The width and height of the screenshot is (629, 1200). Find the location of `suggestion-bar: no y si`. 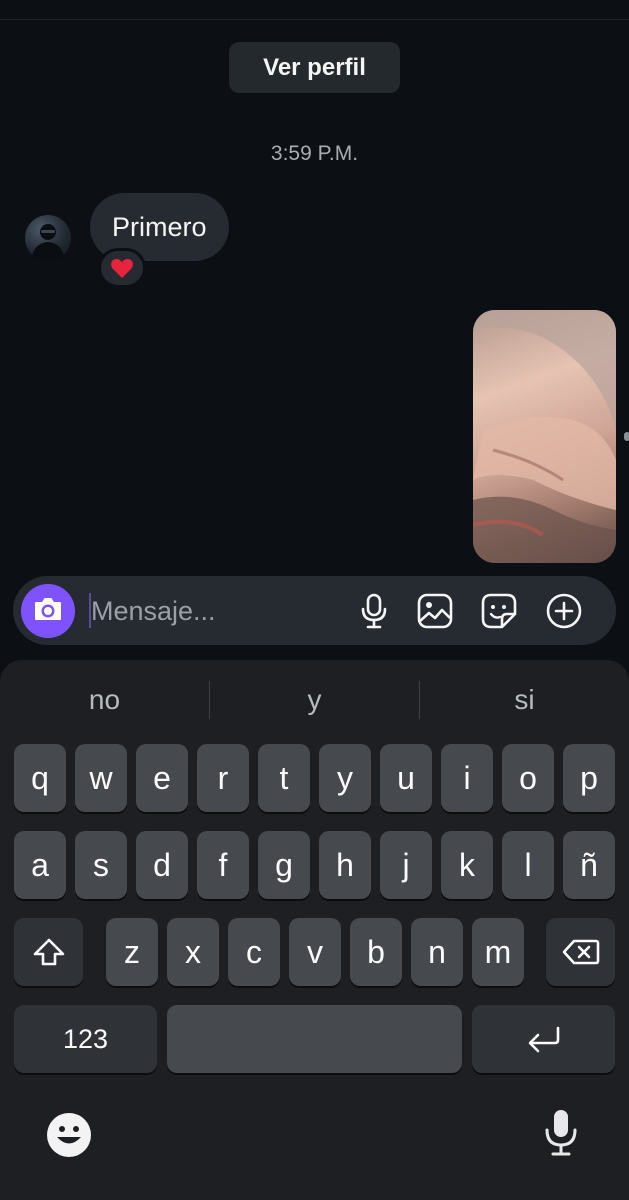

suggestion-bar: no y si is located at coordinates (314, 700).